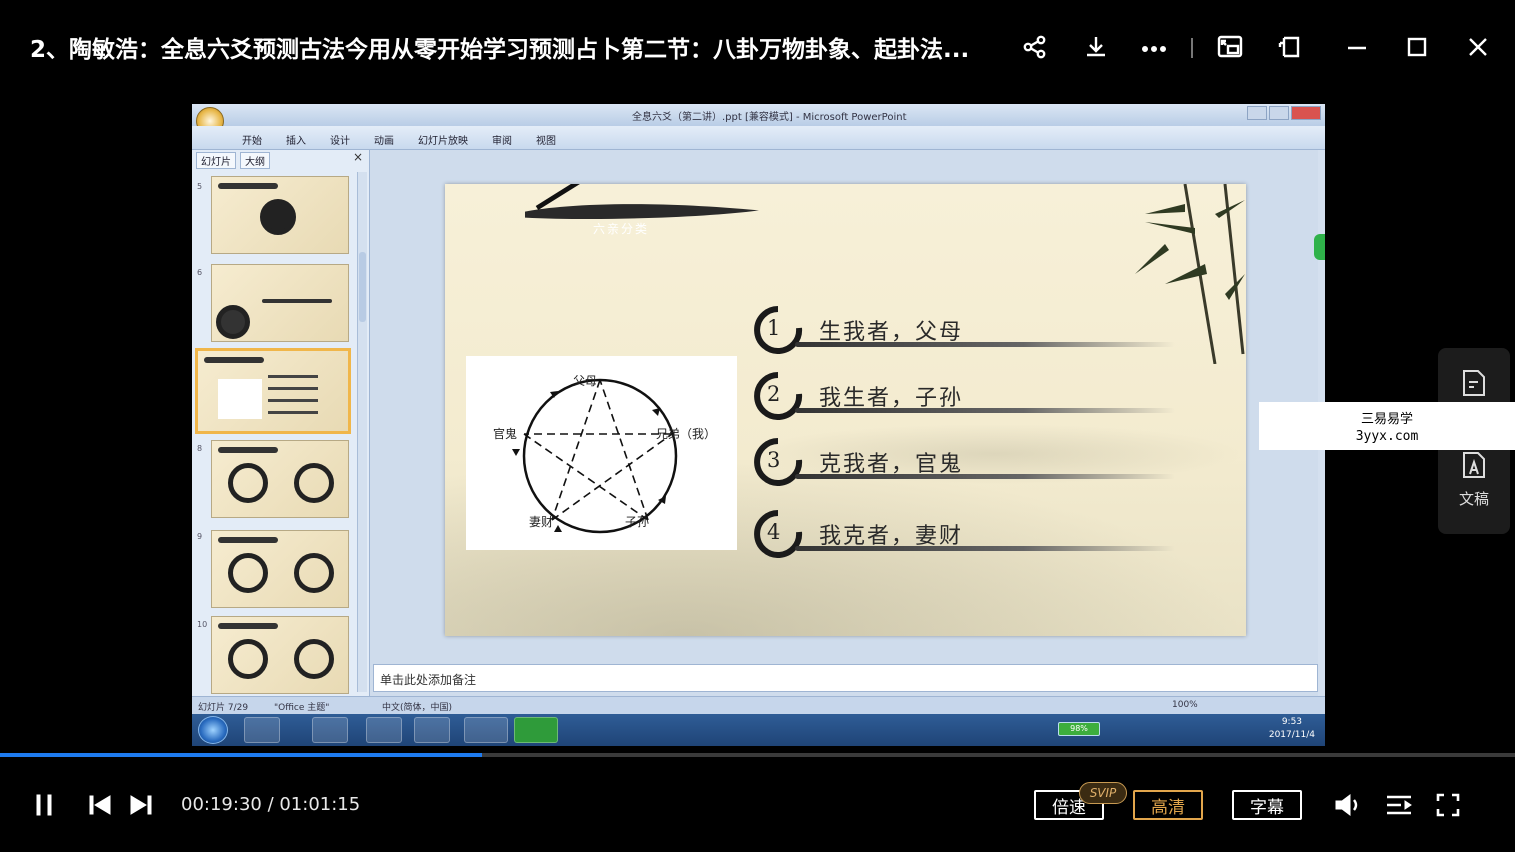 The image size is (1515, 852). I want to click on windows-taskbar: 98% 9:53 2017/11/4, so click(758, 730).